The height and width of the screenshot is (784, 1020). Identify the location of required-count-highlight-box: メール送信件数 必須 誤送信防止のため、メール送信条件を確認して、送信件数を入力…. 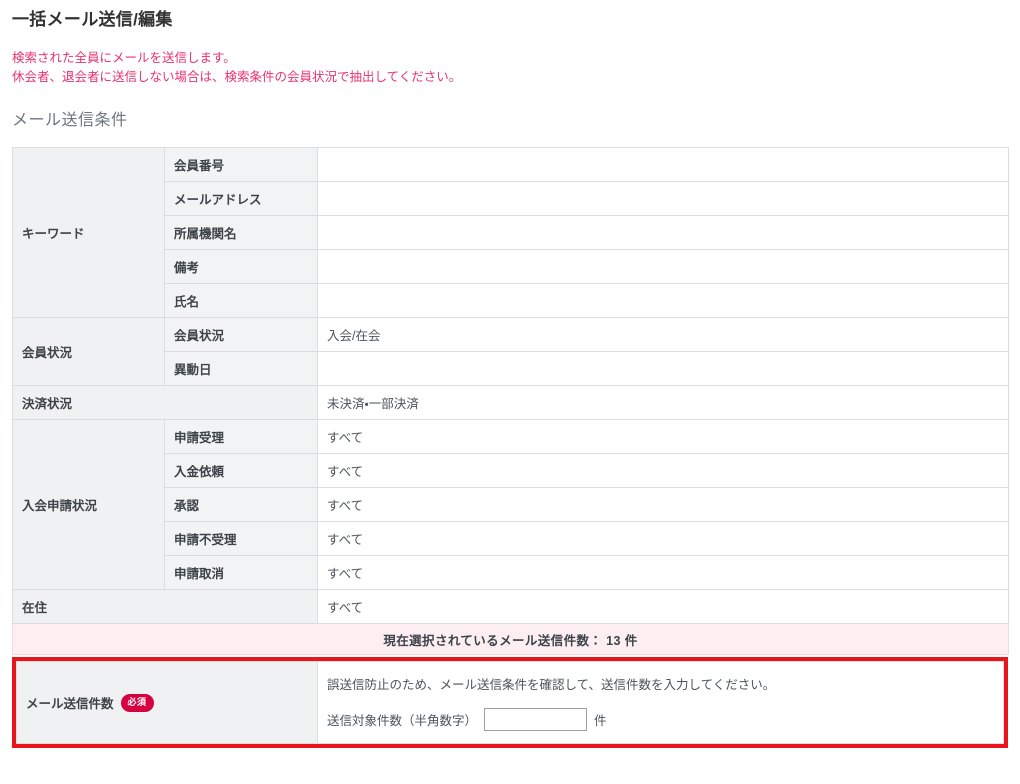
(510, 703).